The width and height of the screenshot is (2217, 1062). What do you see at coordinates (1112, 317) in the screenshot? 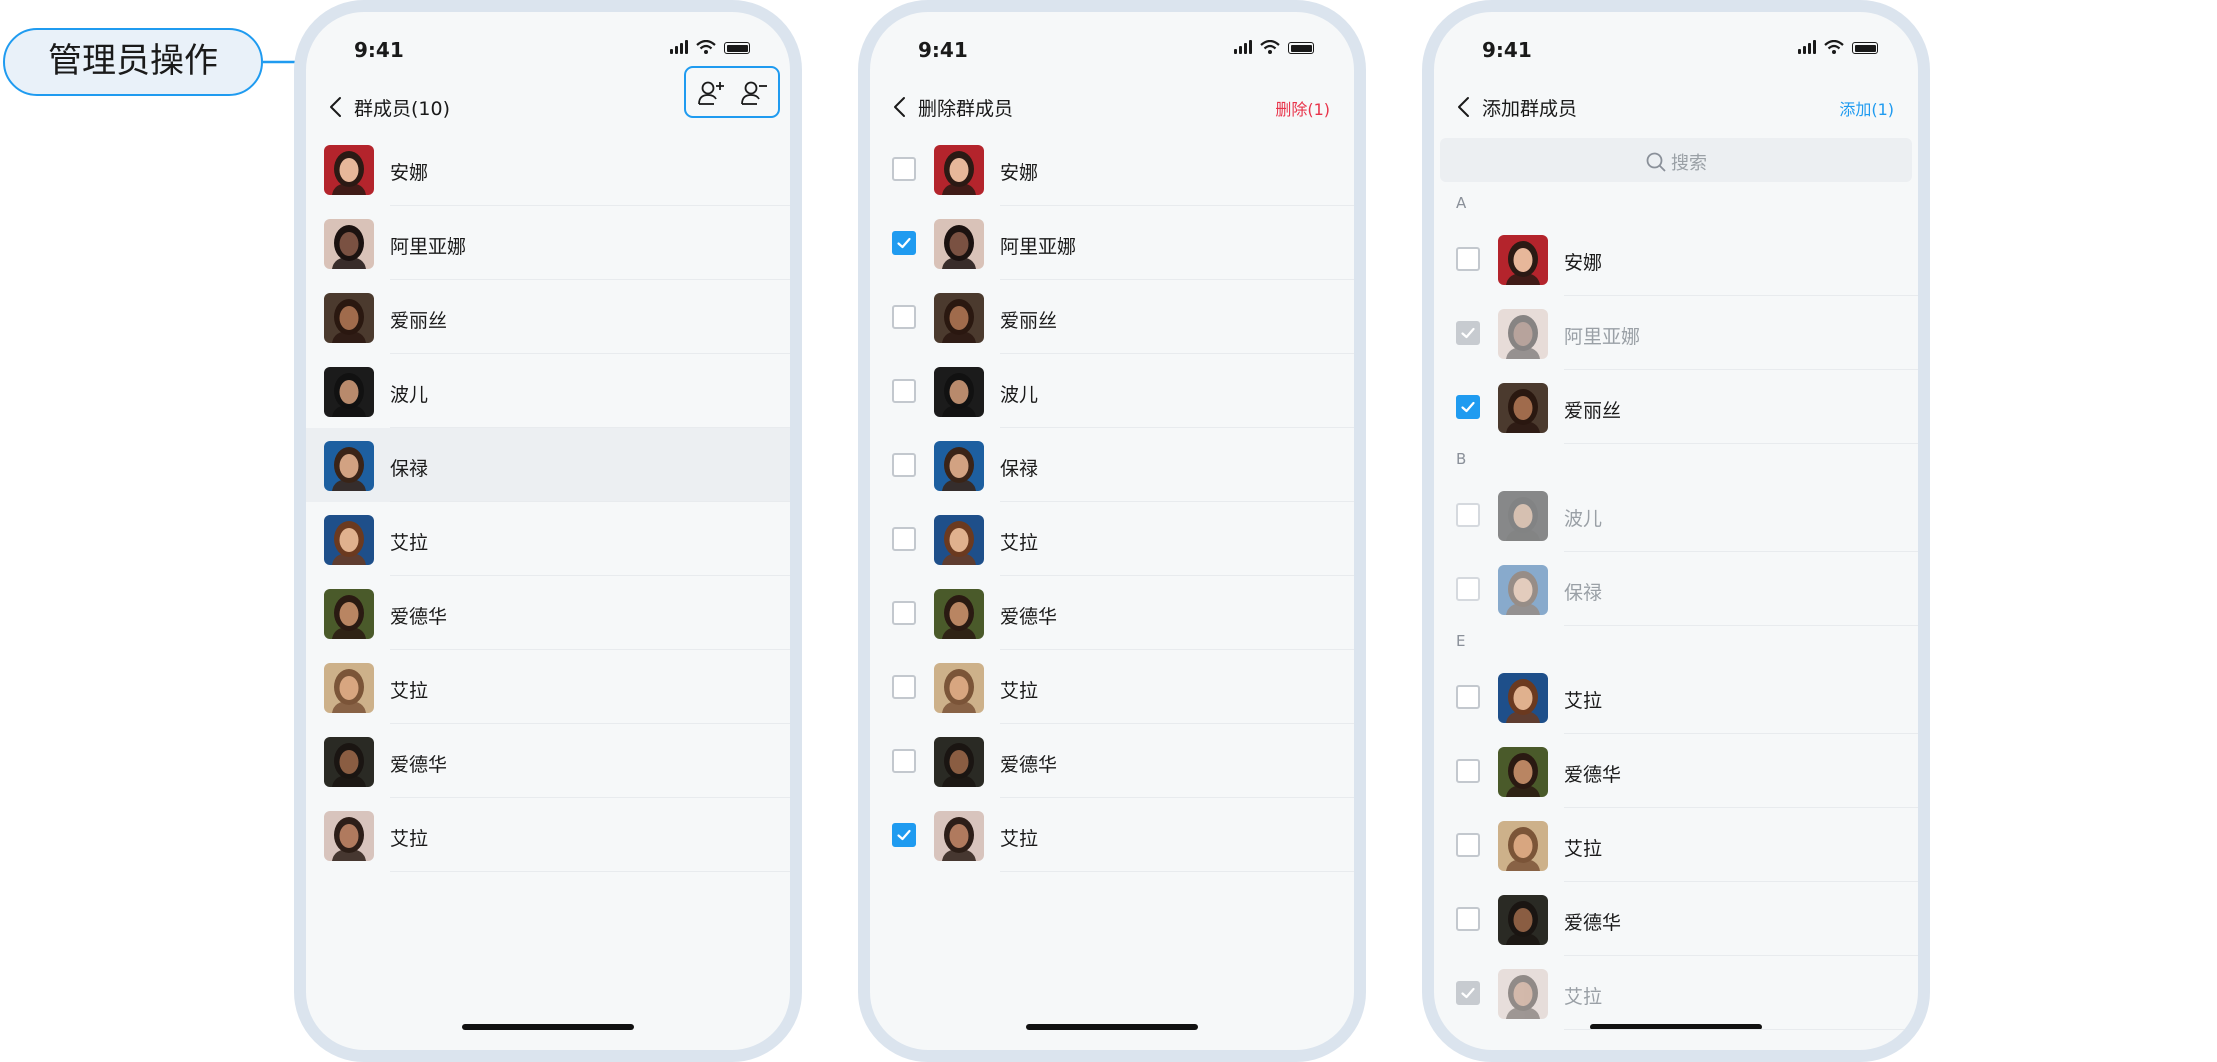
I see `member-select-row: 爱丽丝` at bounding box center [1112, 317].